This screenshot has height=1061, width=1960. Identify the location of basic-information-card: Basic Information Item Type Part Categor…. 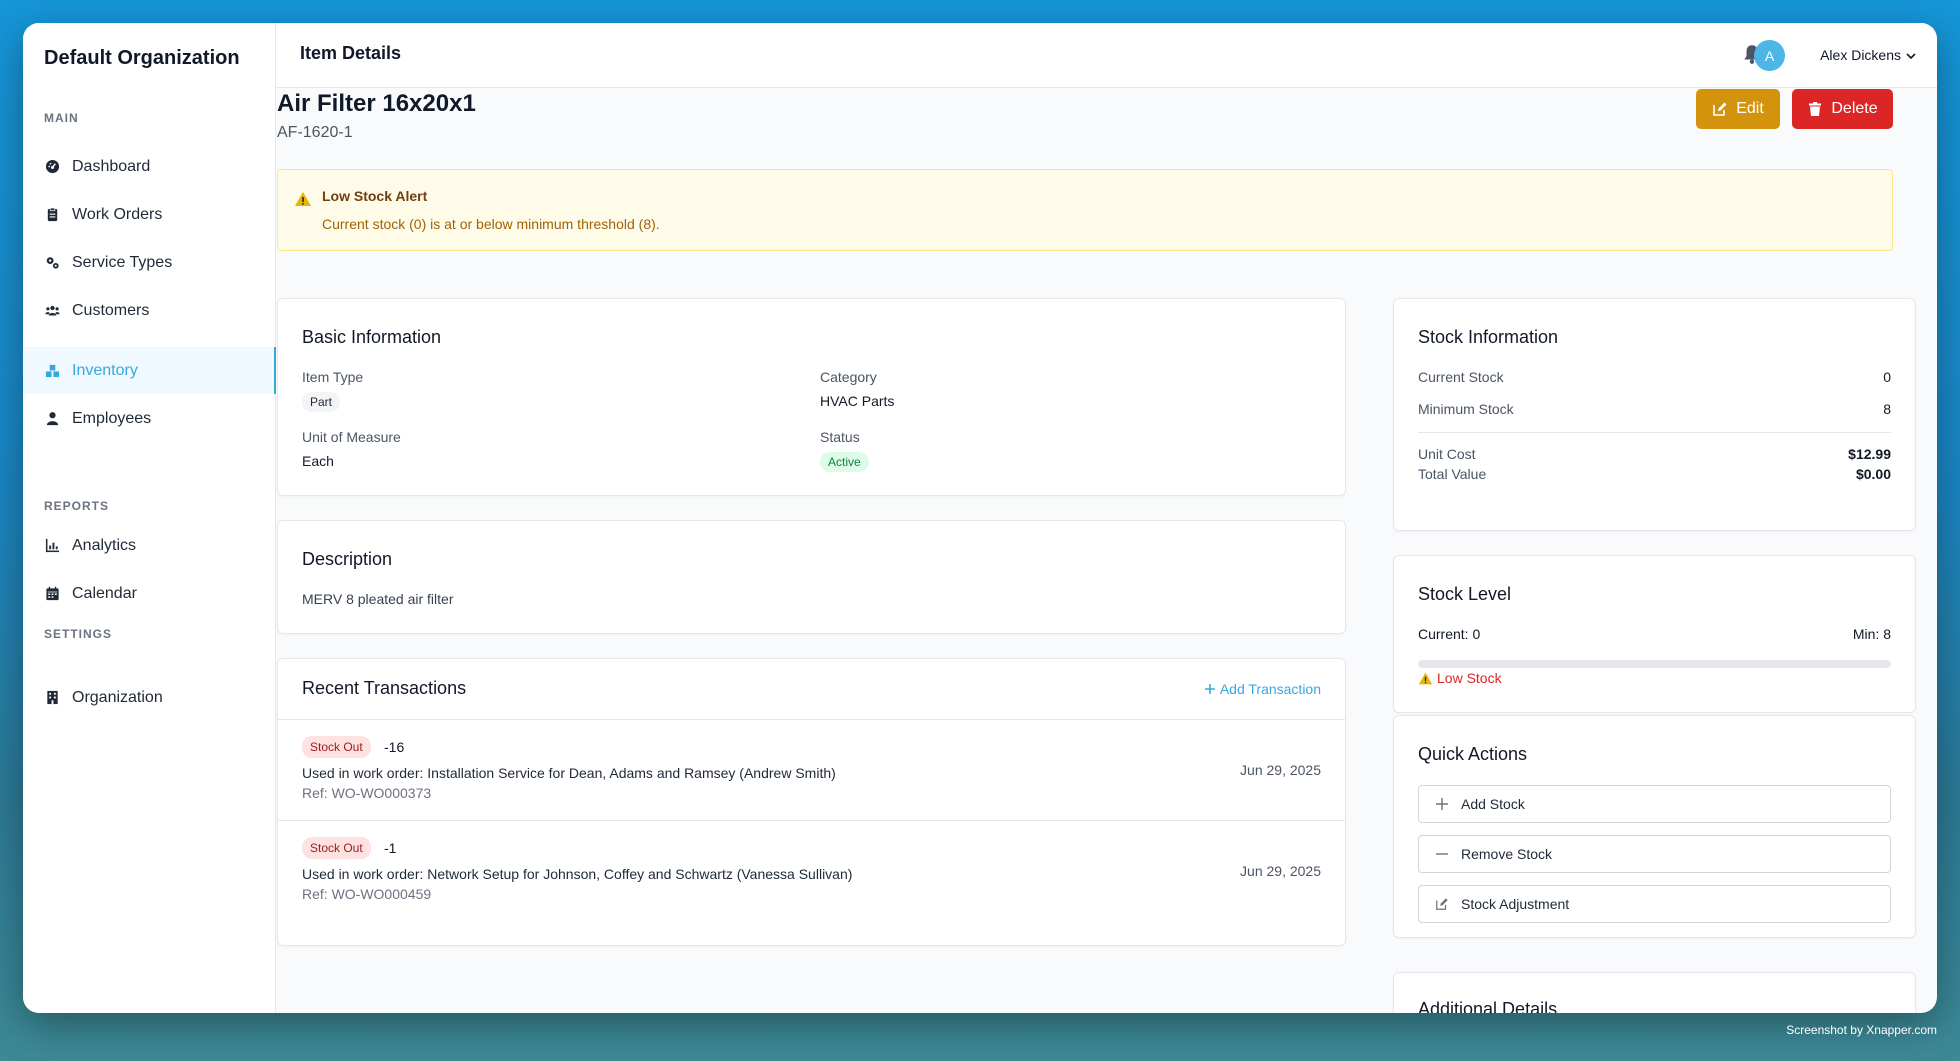
(811, 397).